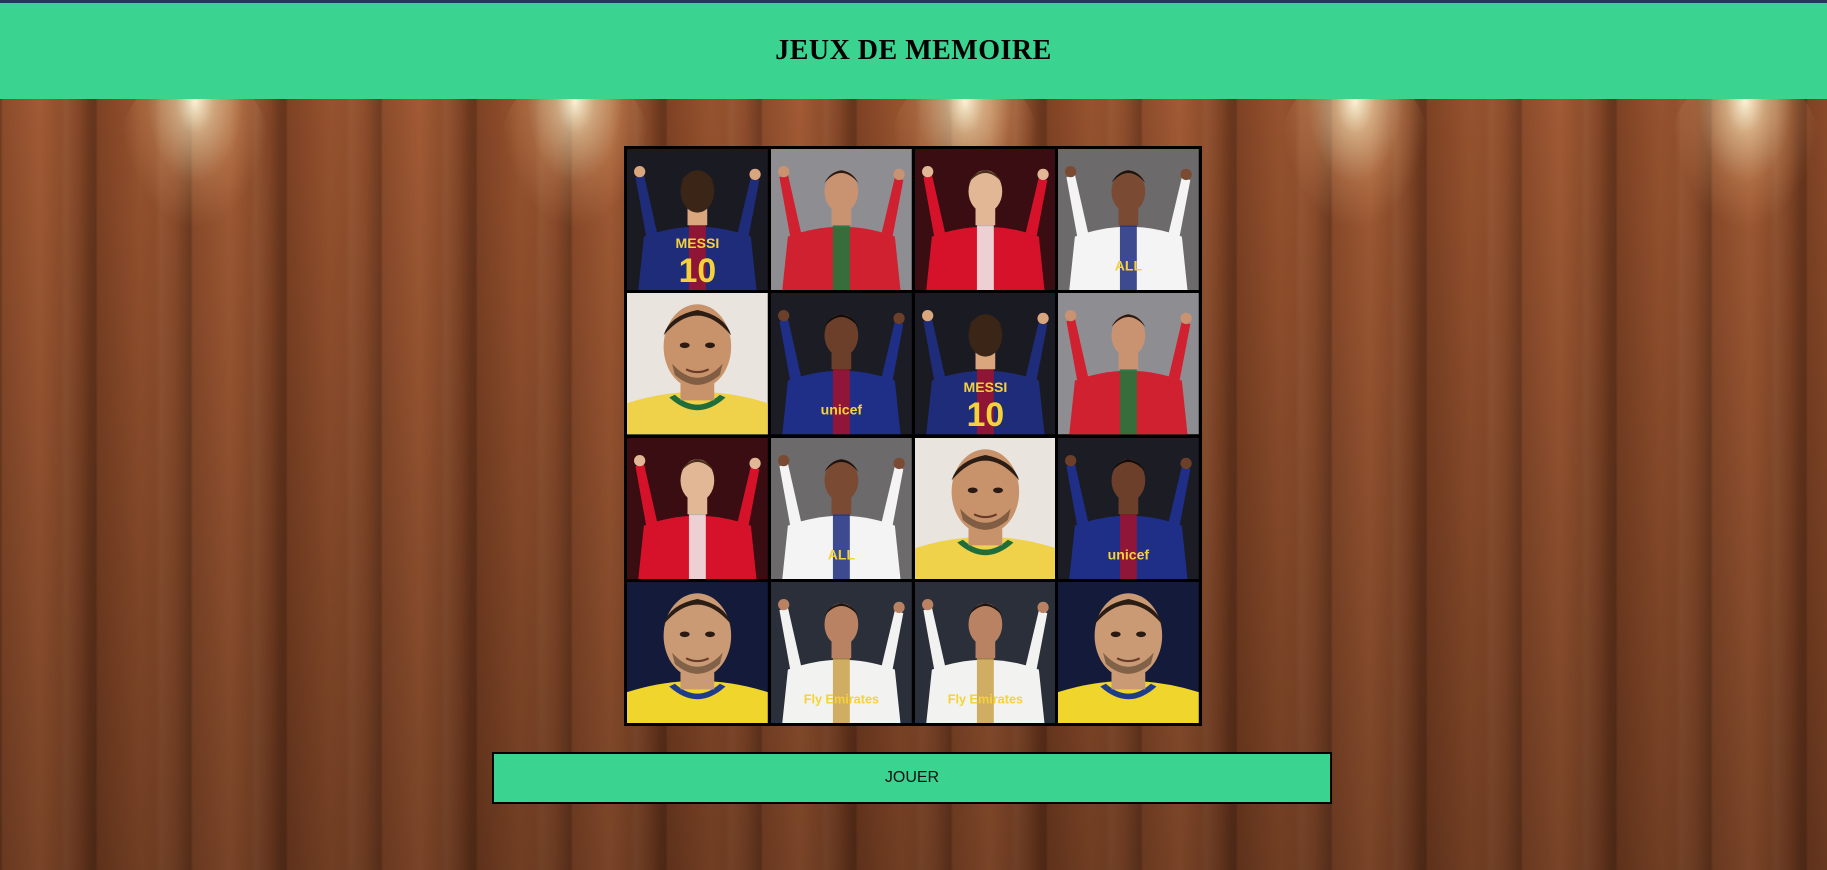 The width and height of the screenshot is (1827, 870). Describe the element at coordinates (912, 778) in the screenshot. I see `play-button: JOUER` at that location.